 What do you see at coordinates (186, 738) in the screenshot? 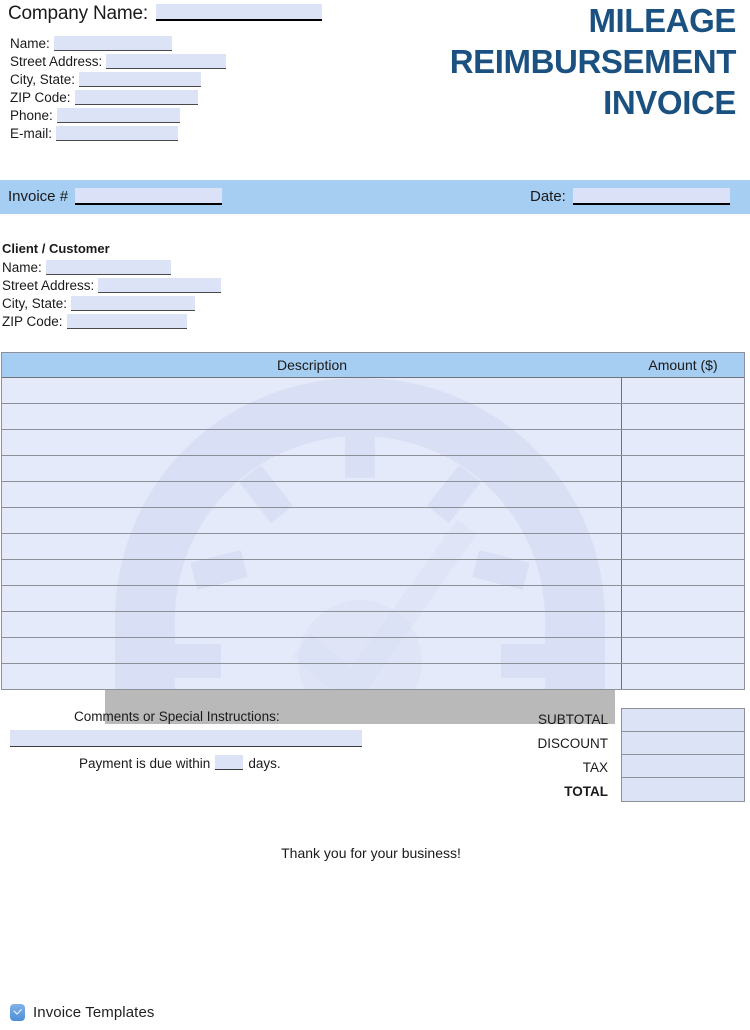
I see `comments-input` at bounding box center [186, 738].